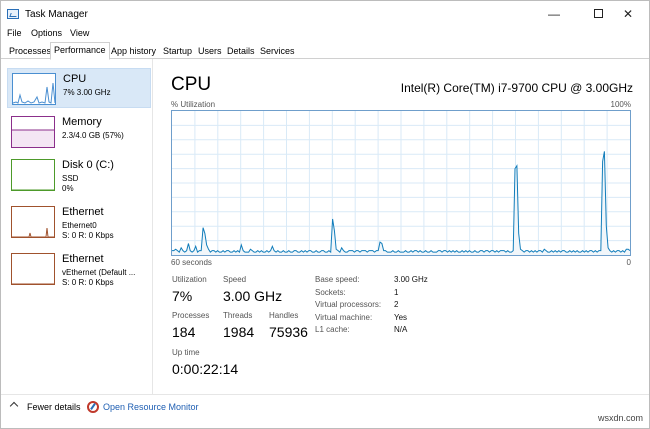 This screenshot has height=429, width=650. Describe the element at coordinates (34, 89) in the screenshot. I see `cpu-thumbnail` at that location.